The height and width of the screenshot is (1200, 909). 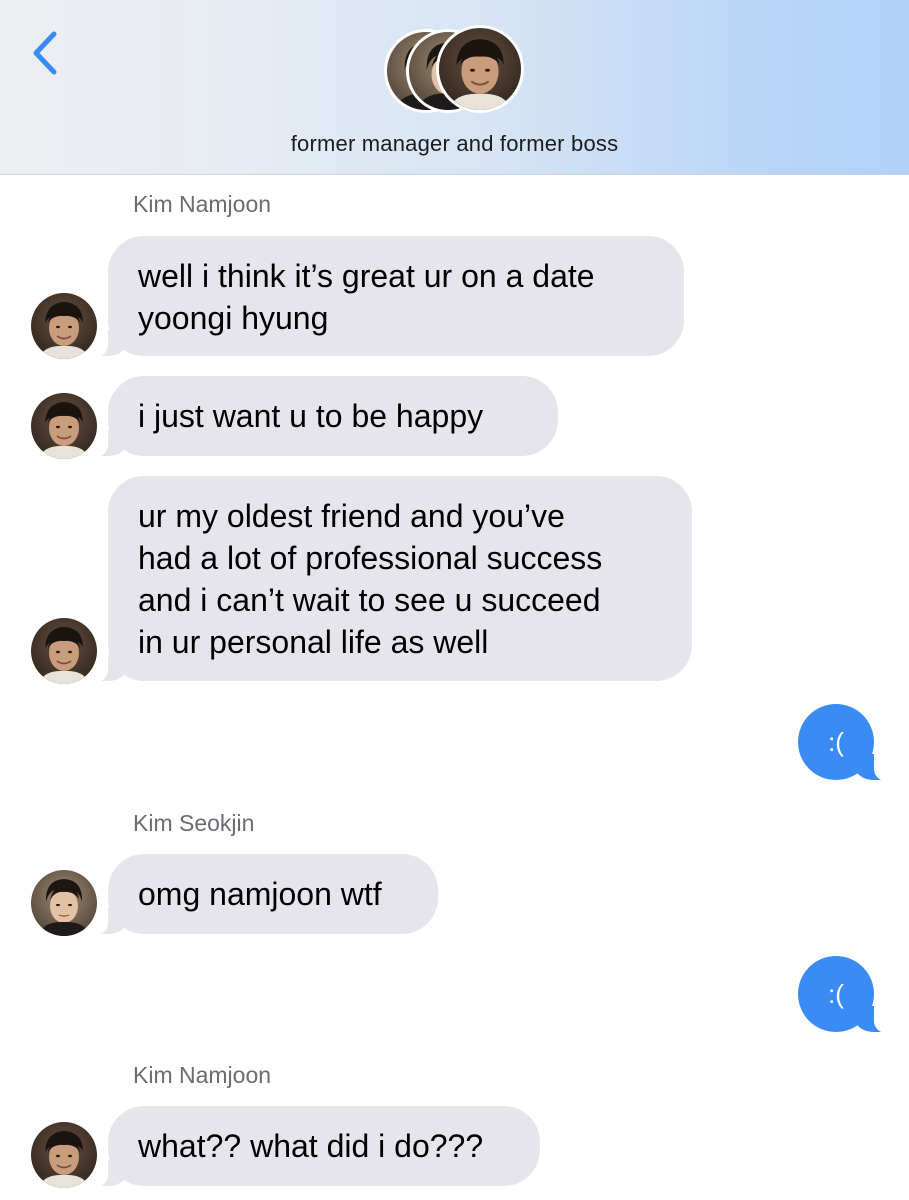 I want to click on group-avatar-stack, so click(x=454, y=71).